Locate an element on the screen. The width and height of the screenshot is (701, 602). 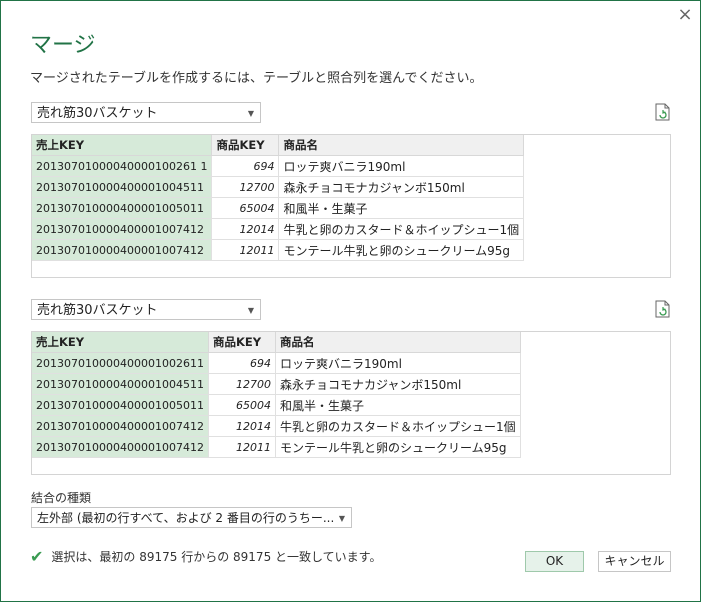
table1-select: 売れ筋30バスケット ▼ is located at coordinates (146, 112).